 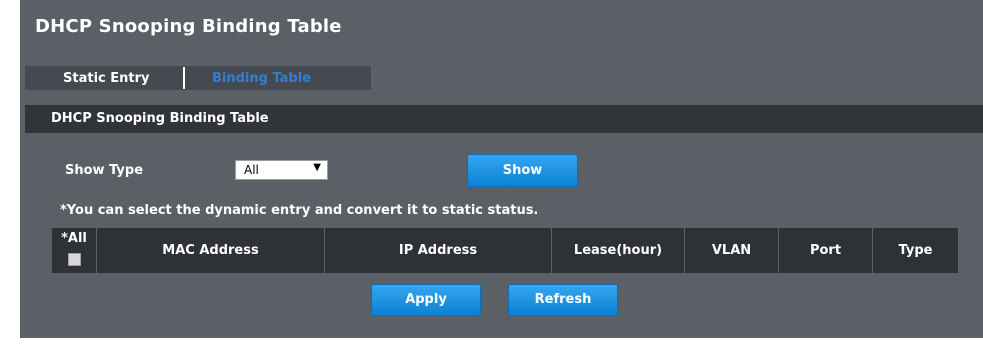 What do you see at coordinates (91, 78) in the screenshot?
I see `tab-static-entry: Static Entry` at bounding box center [91, 78].